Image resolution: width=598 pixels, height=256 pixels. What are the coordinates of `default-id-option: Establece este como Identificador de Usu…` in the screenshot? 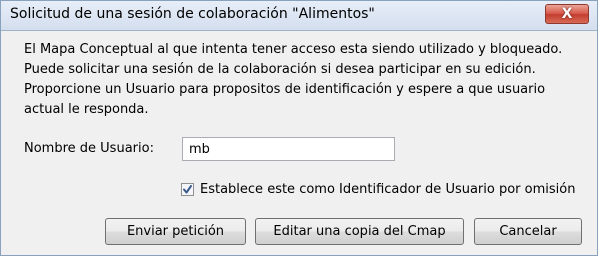 It's located at (378, 189).